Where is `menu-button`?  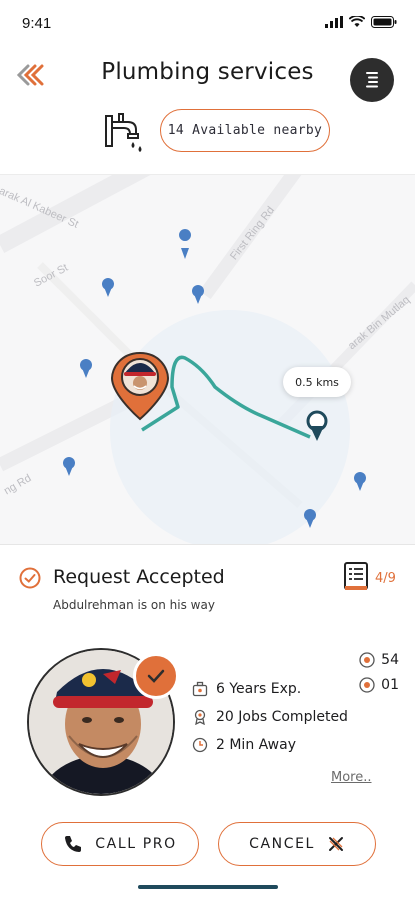
menu-button is located at coordinates (372, 80).